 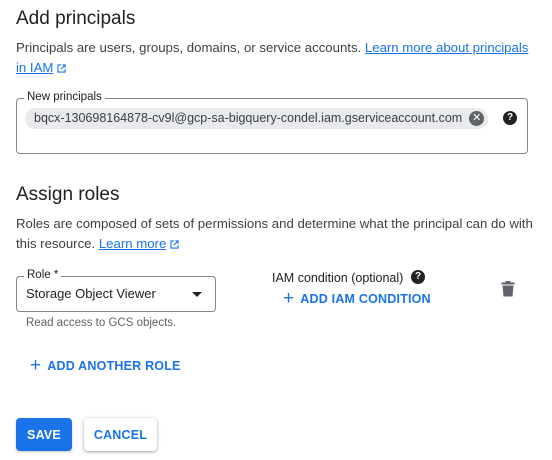 What do you see at coordinates (120, 434) in the screenshot?
I see `cancel-button: CANCEL` at bounding box center [120, 434].